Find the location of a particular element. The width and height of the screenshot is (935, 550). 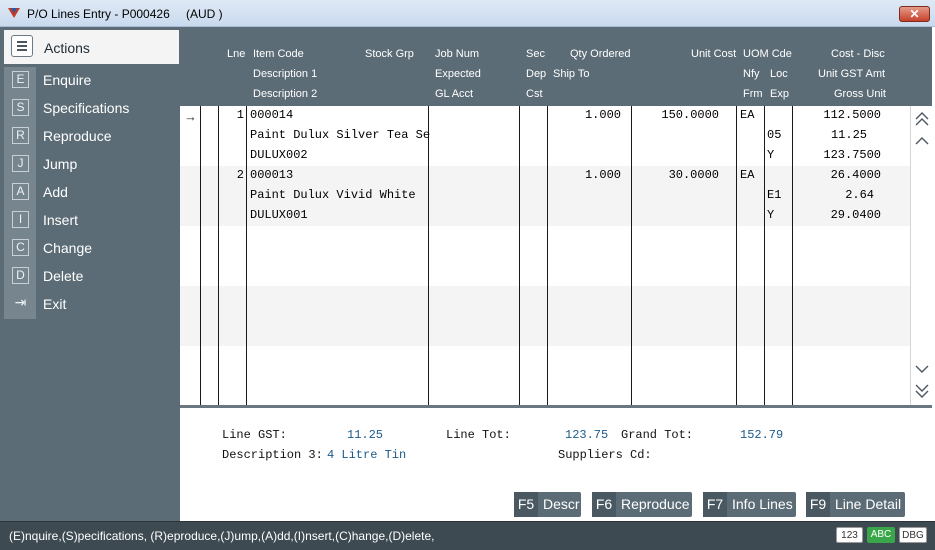

col-header-unit-gst-amt: Unit GST Amt is located at coordinates (851, 74).